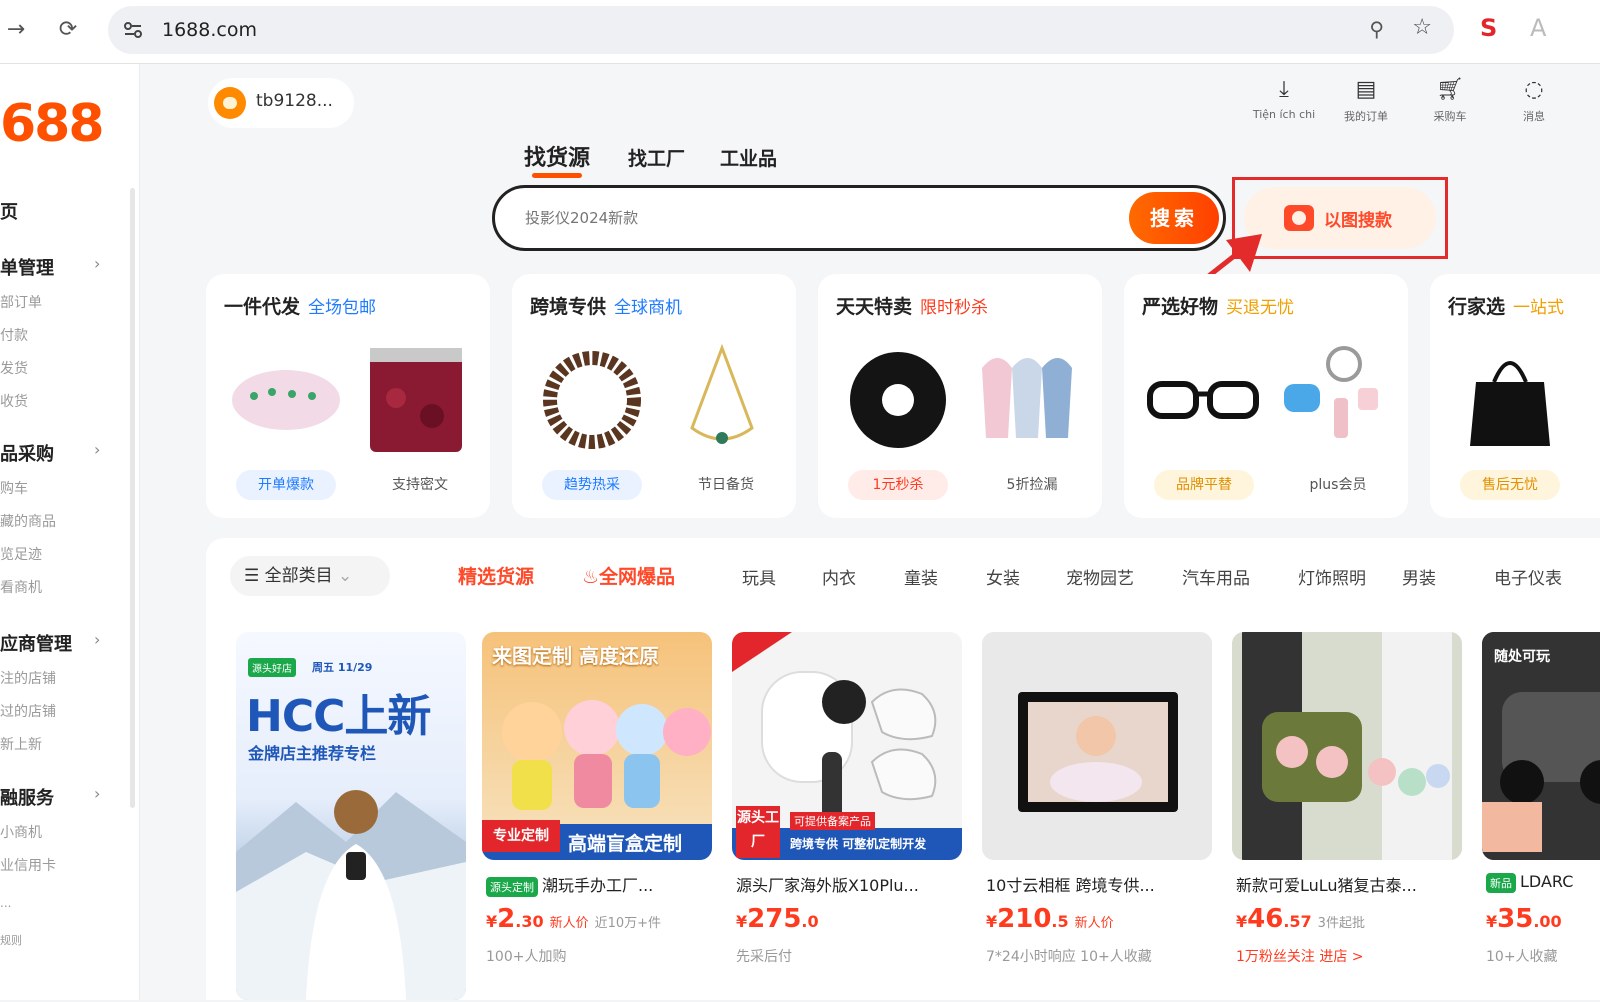  Describe the element at coordinates (28, 678) in the screenshot. I see `sidebar-subitem: 注的店铺` at that location.